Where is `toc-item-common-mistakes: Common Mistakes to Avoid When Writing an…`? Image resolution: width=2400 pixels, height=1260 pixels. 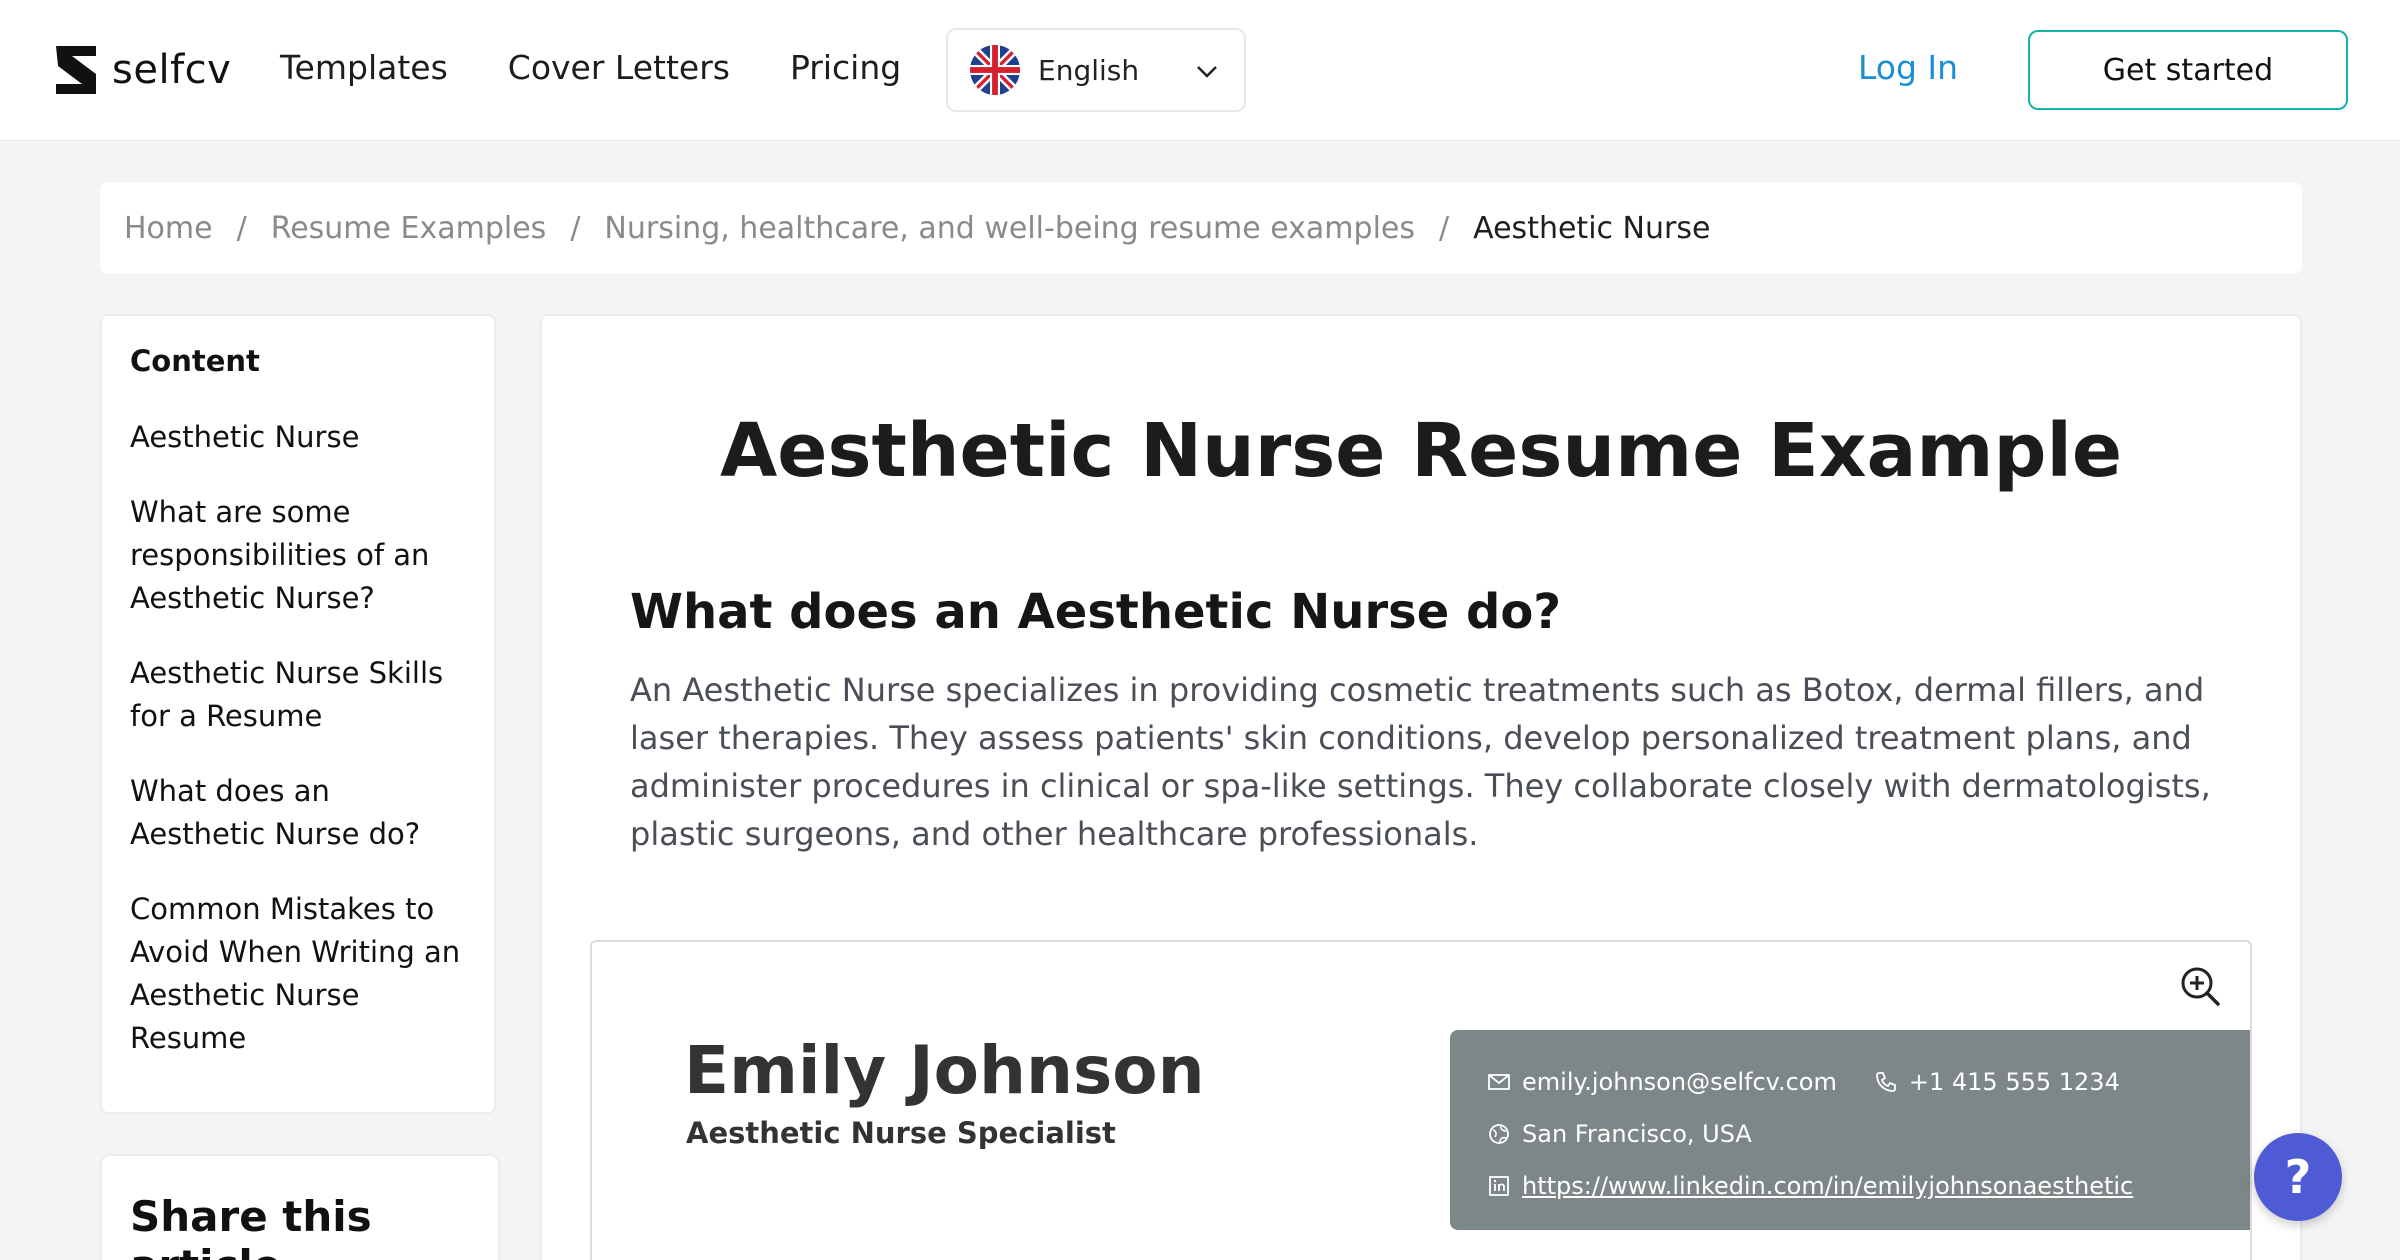 toc-item-common-mistakes: Common Mistakes to Avoid When Writing an… is located at coordinates (298, 974).